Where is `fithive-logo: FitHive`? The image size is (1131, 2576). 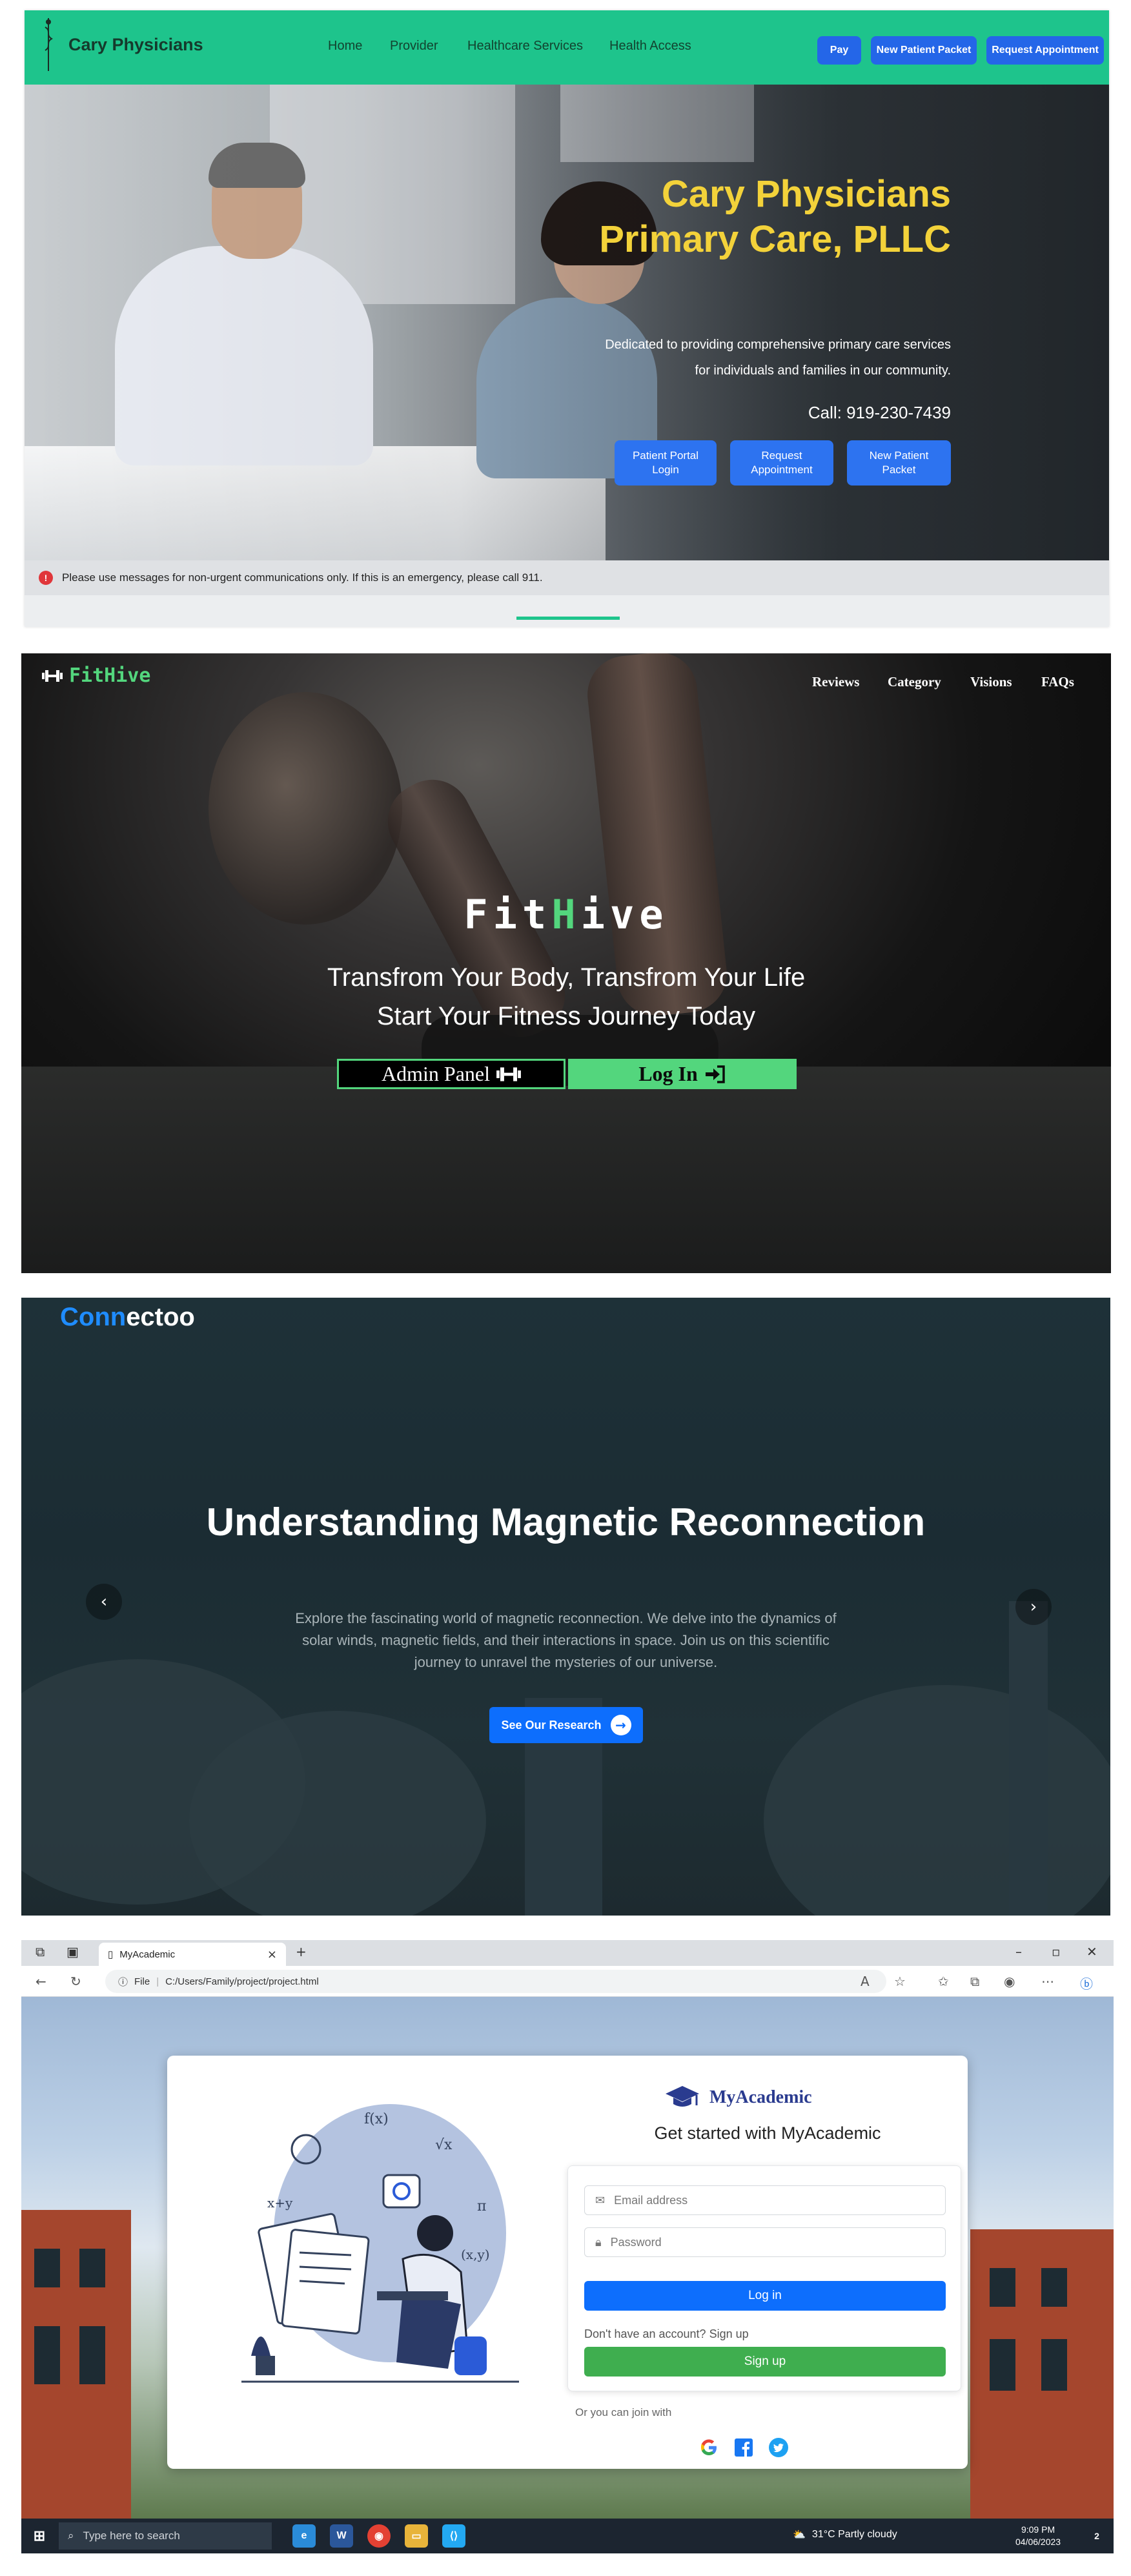
fithive-logo: FitHive is located at coordinates (96, 675).